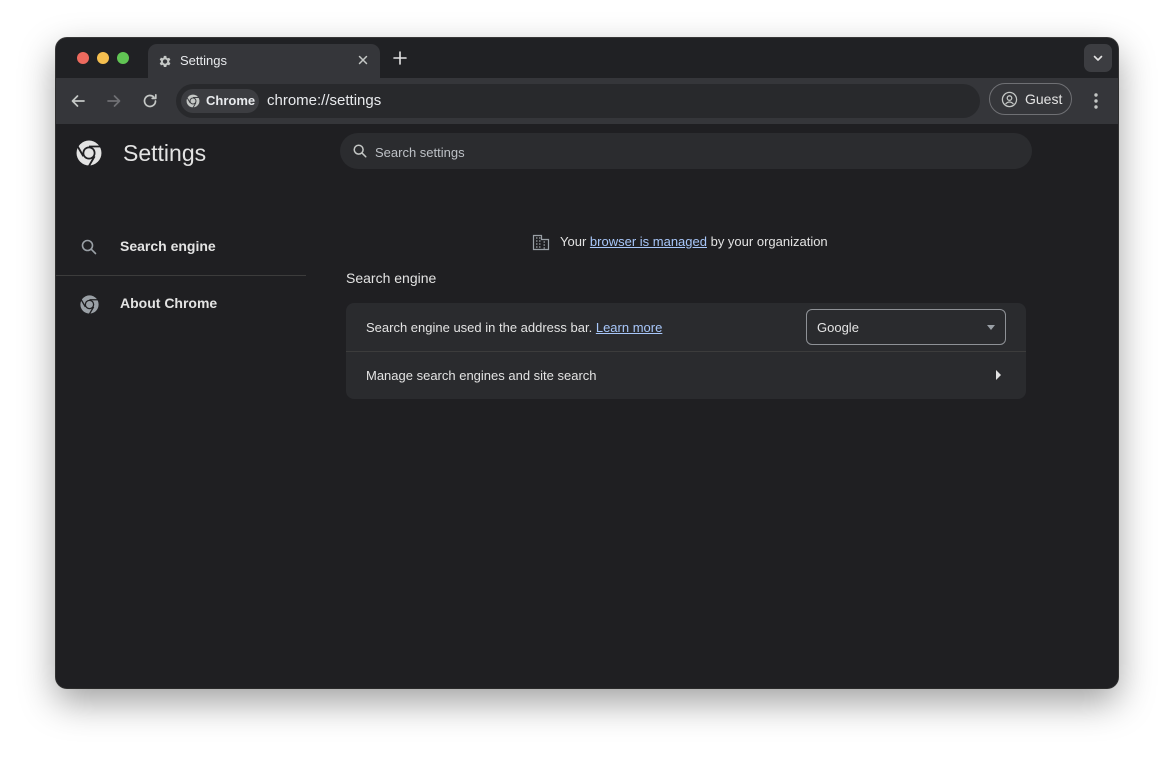 This screenshot has height=762, width=1174. I want to click on new-tab-icon, so click(400, 58).